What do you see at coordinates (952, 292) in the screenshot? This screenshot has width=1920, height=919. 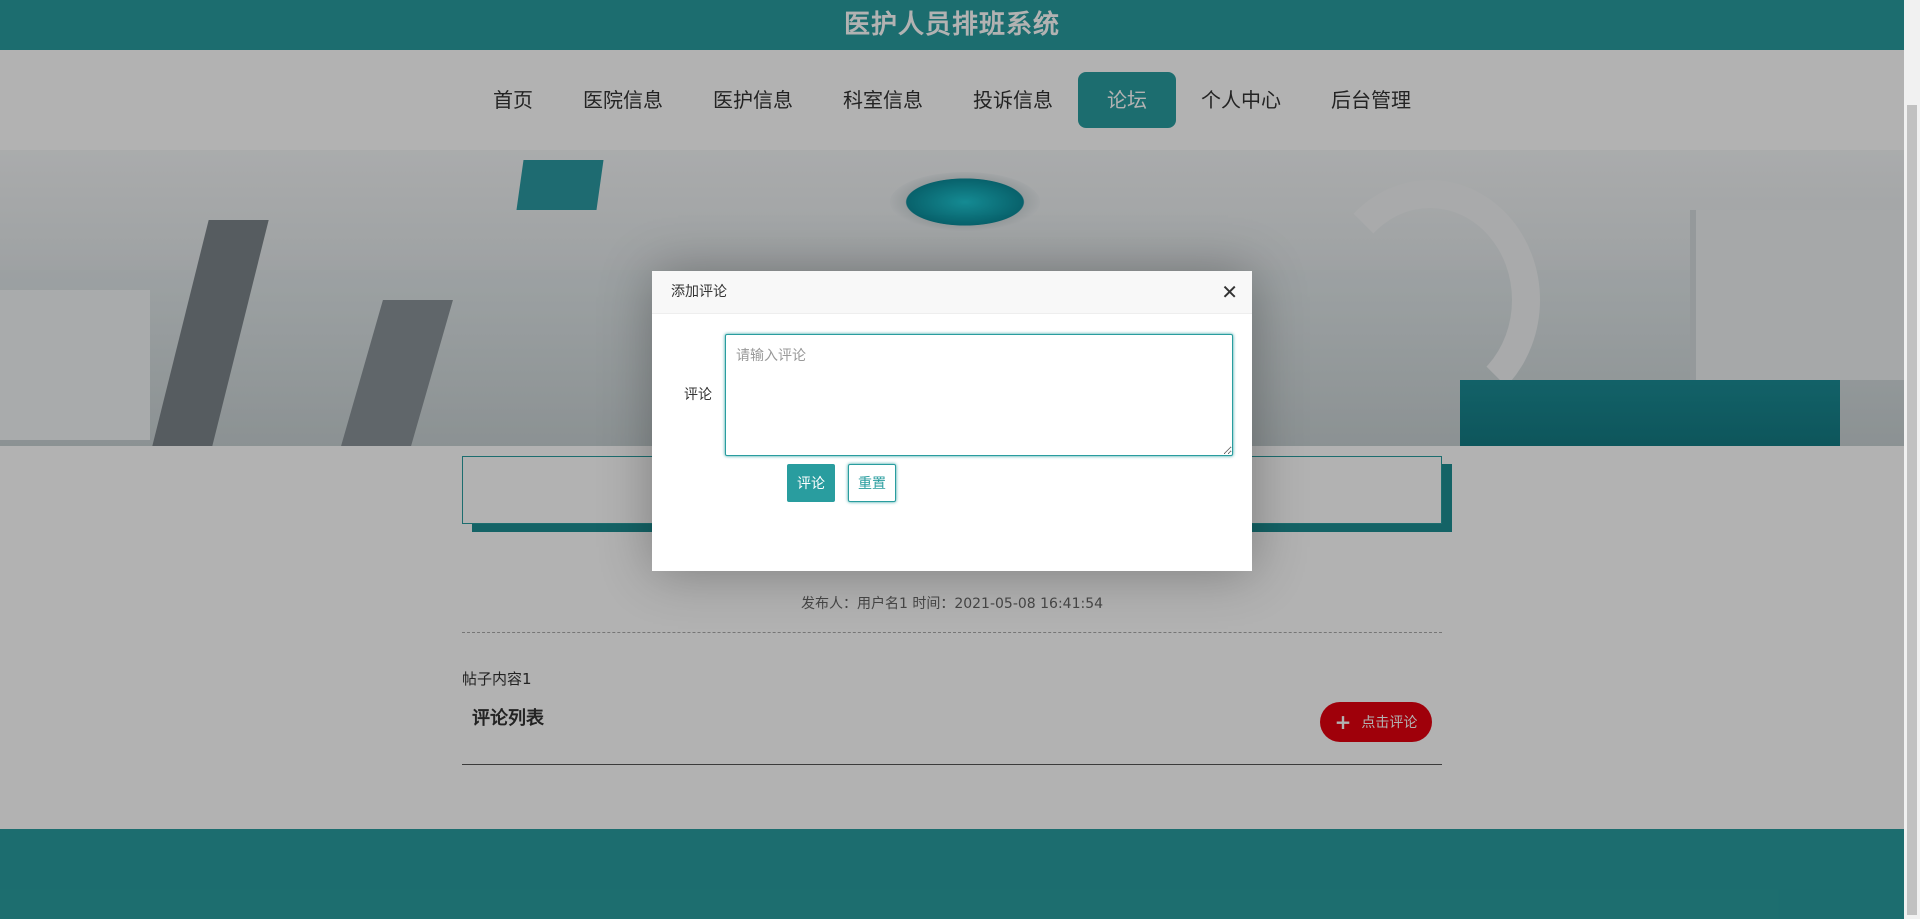 I see `dialog-header: 添加评论 ✕` at bounding box center [952, 292].